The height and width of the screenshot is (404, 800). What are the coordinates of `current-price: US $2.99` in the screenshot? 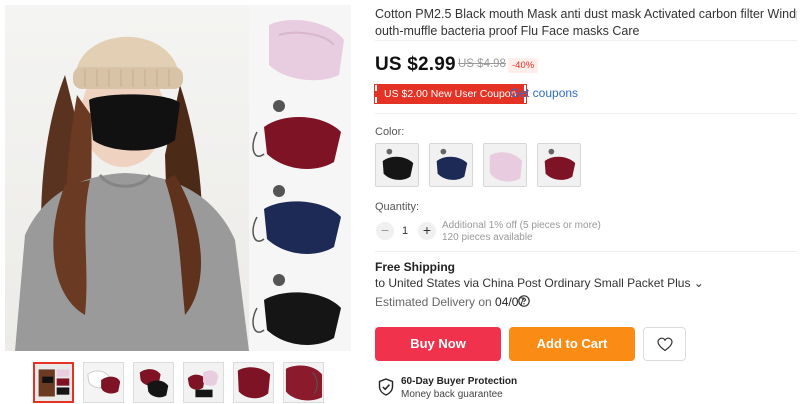 It's located at (415, 64).